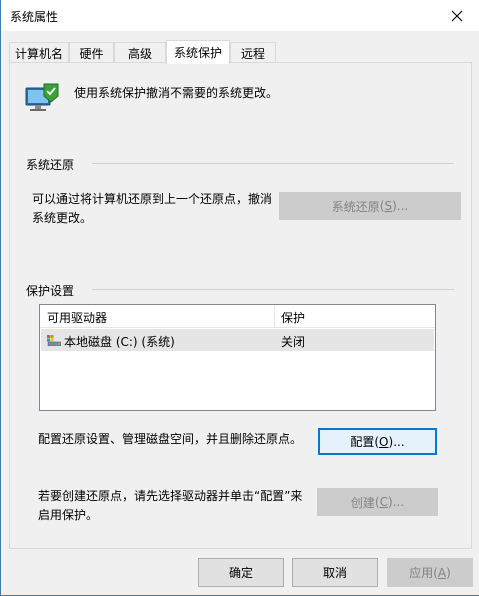 Image resolution: width=479 pixels, height=596 pixels. Describe the element at coordinates (274, 316) in the screenshot. I see `column-separator` at that location.